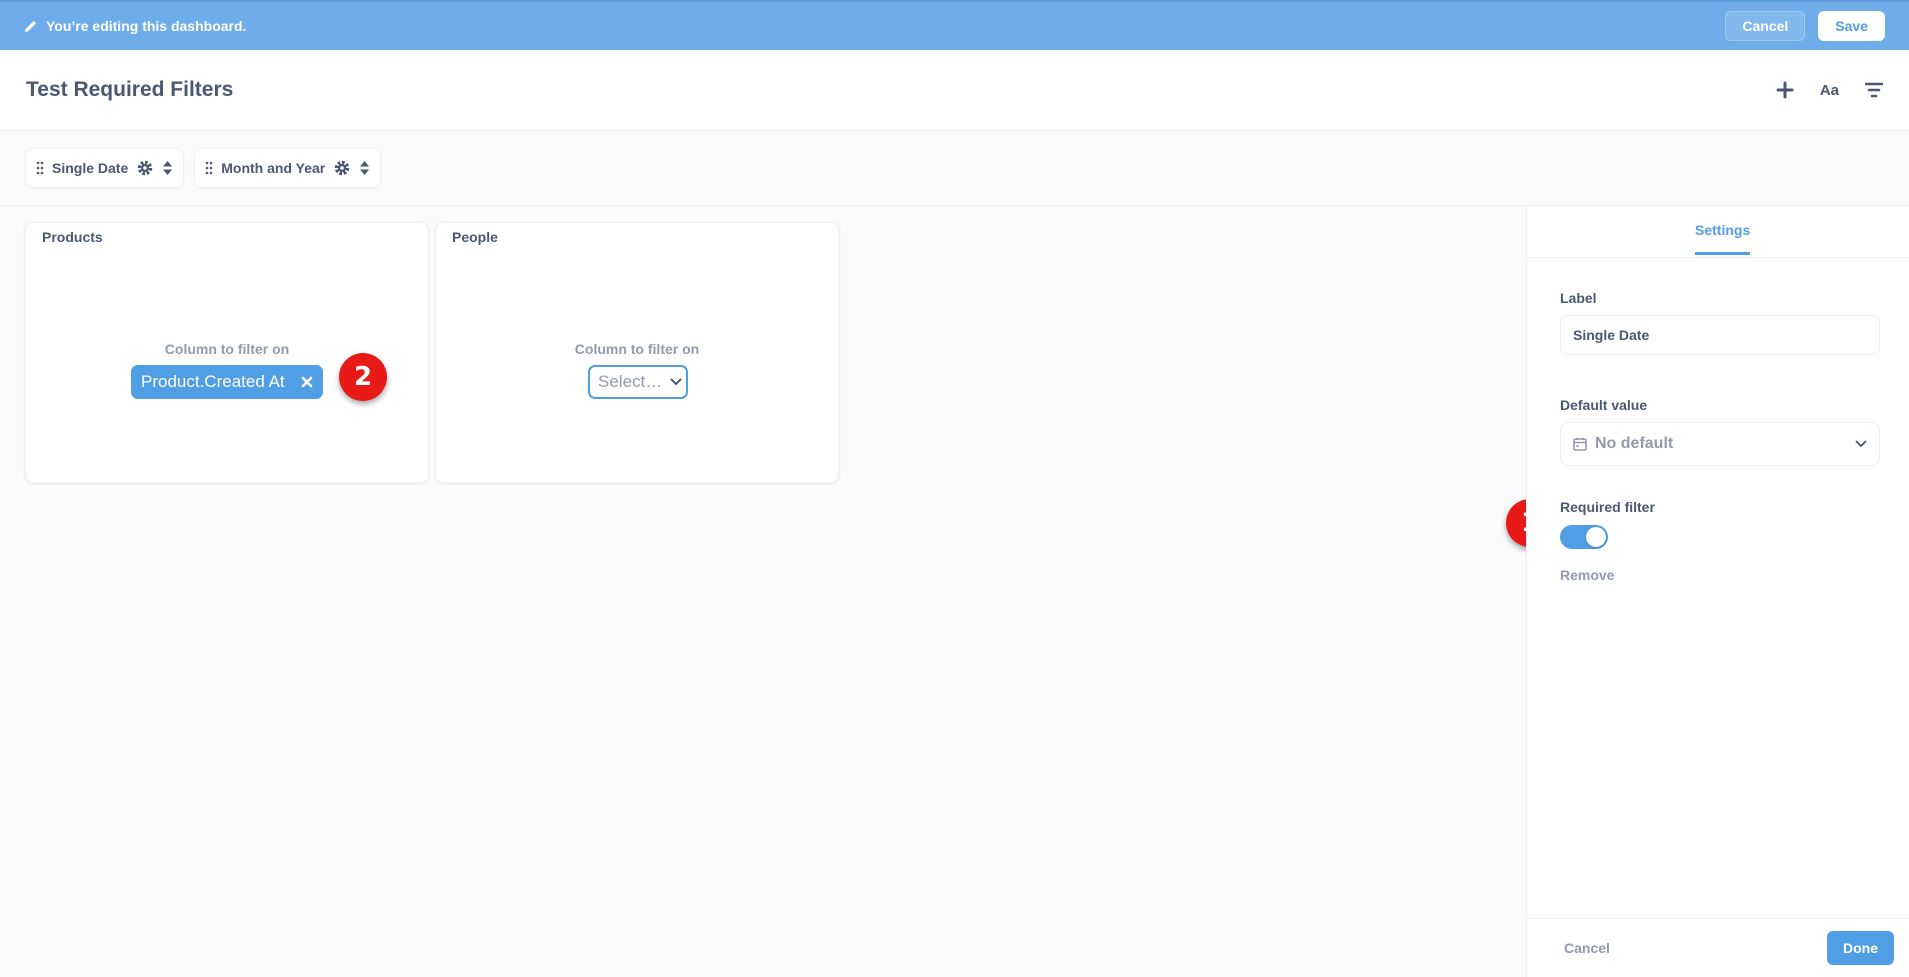  Describe the element at coordinates (475, 237) in the screenshot. I see `card-title: People` at that location.